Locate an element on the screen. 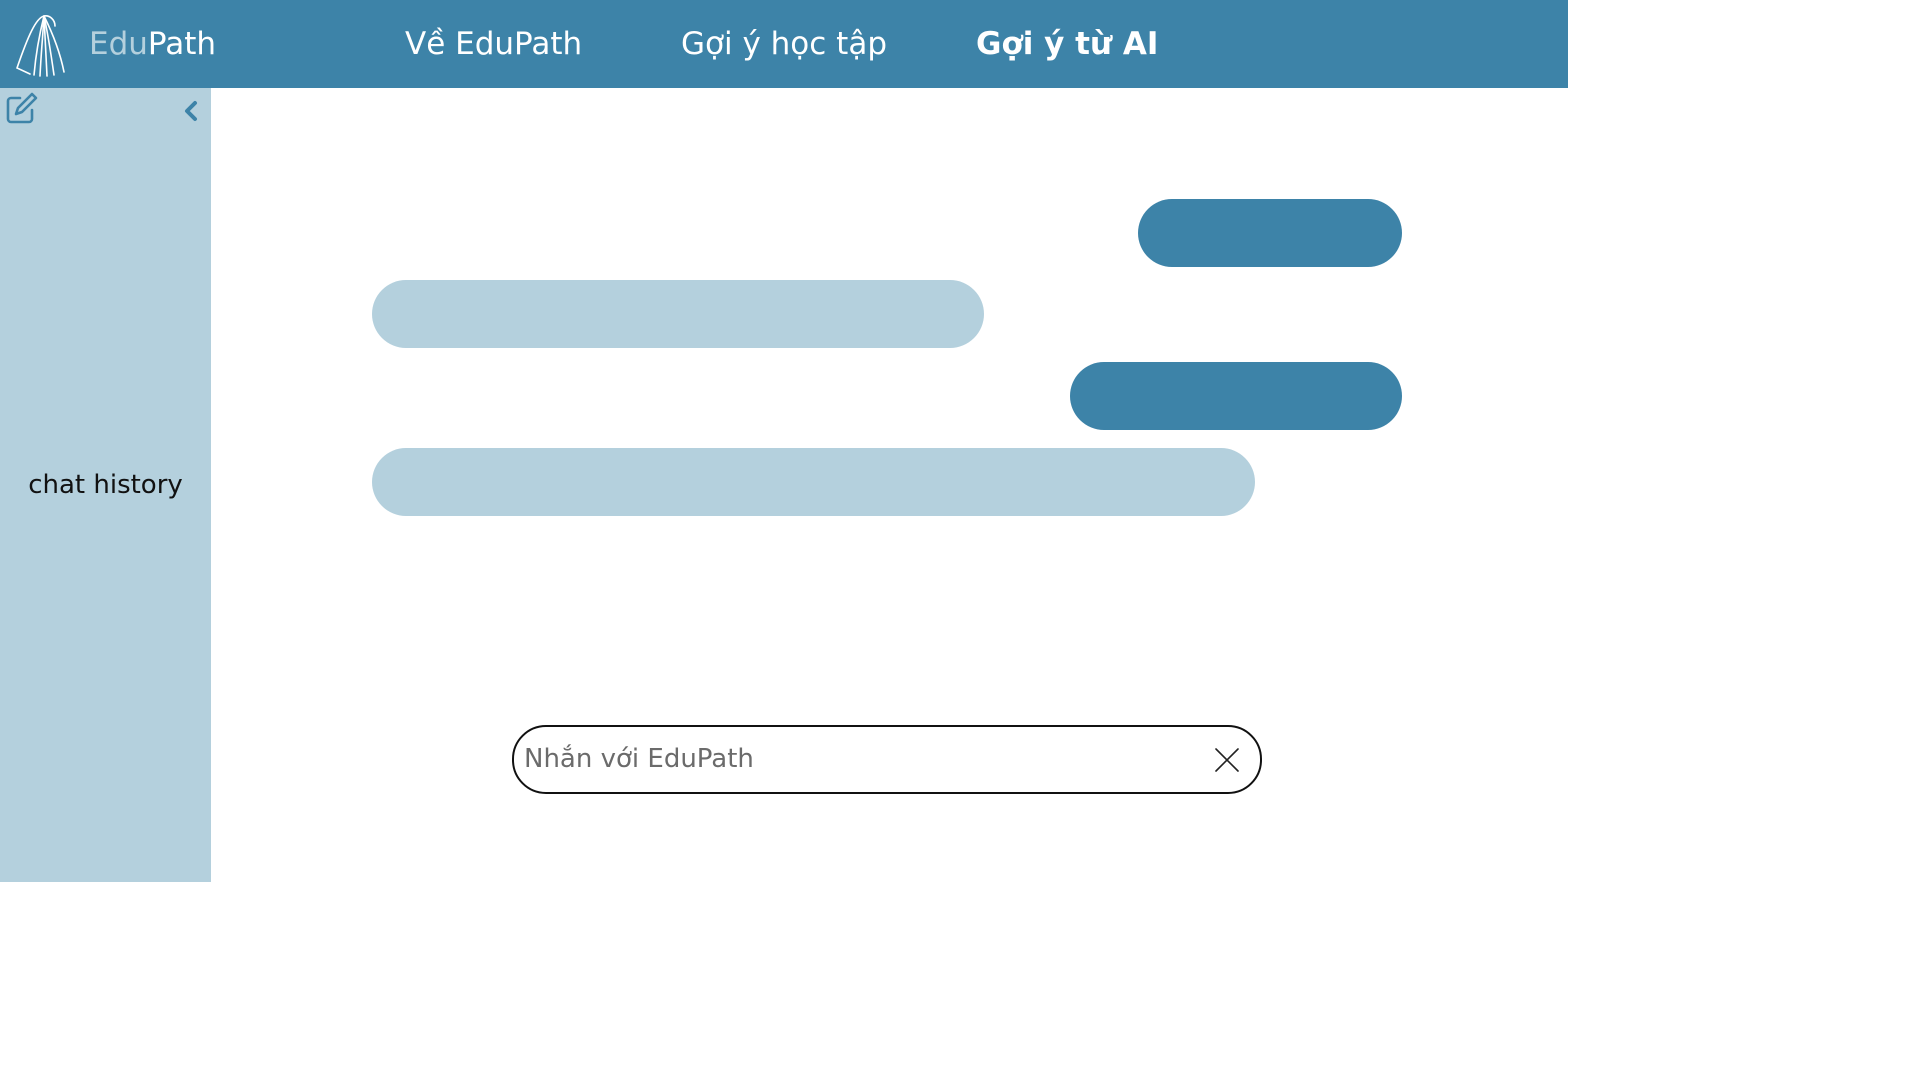  chat-sidebar: chat history is located at coordinates (105, 485).